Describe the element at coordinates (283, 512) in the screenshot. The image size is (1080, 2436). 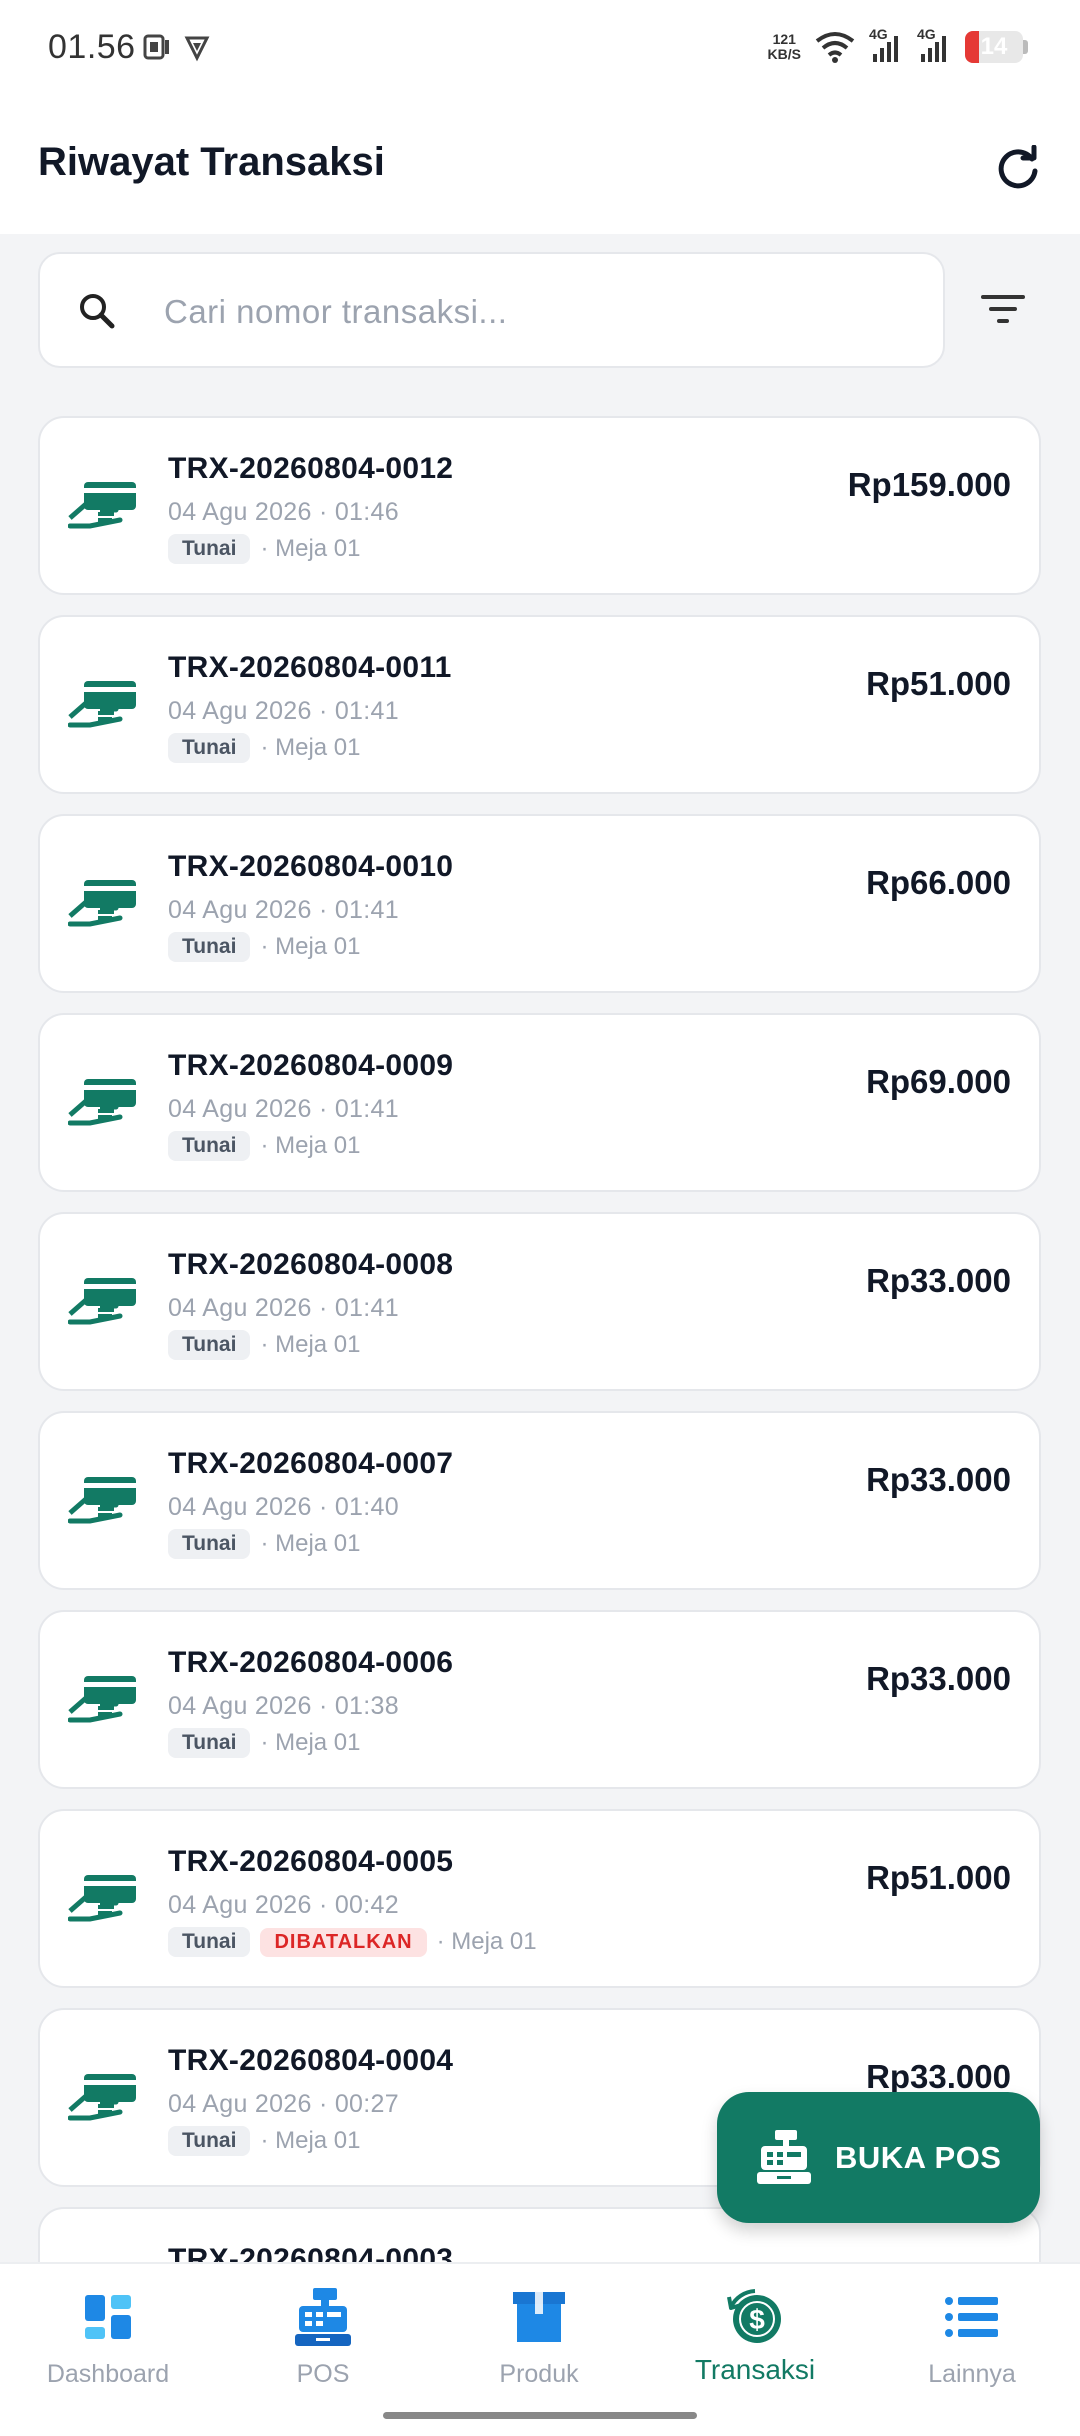
I see `transaction-date: 04 Agu 2026 · 01:46` at that location.